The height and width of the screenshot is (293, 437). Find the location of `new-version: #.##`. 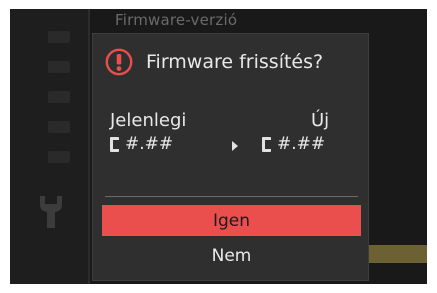

new-version: #.## is located at coordinates (293, 144).